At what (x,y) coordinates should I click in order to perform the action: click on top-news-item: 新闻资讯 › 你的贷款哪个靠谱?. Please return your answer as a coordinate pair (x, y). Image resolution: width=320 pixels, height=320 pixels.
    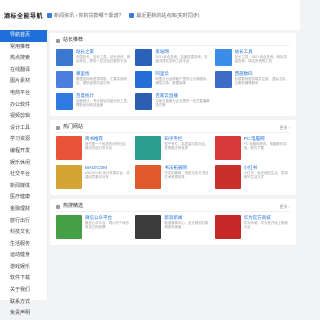
    Looking at the image, I should click on (84, 15).